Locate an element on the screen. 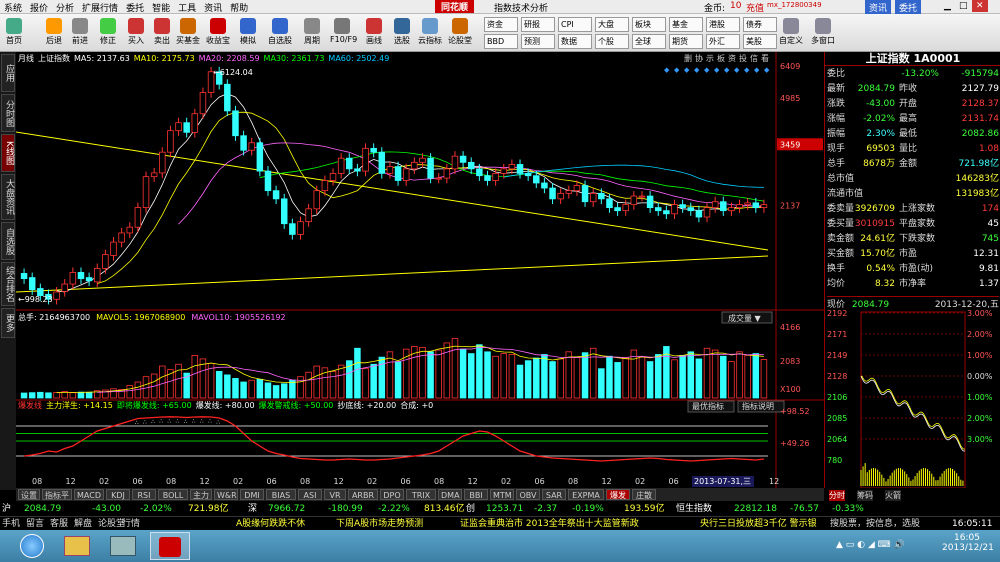 The width and height of the screenshot is (1000, 562). chart-tool-7: 看 is located at coordinates (765, 58).